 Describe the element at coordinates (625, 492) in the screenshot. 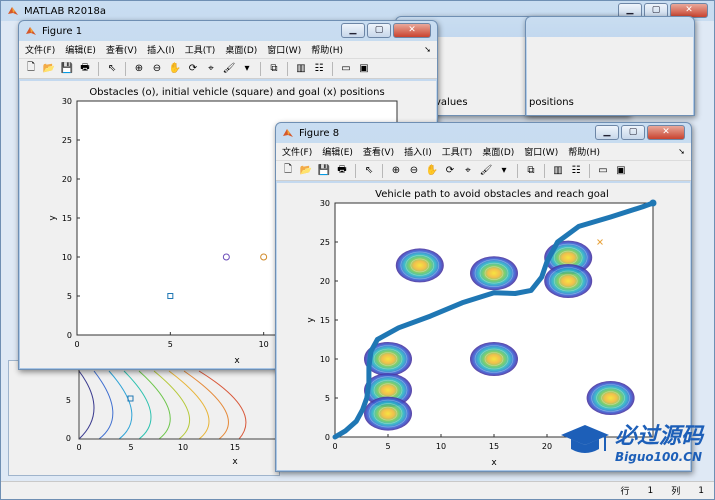

I see `row-label: 行` at that location.